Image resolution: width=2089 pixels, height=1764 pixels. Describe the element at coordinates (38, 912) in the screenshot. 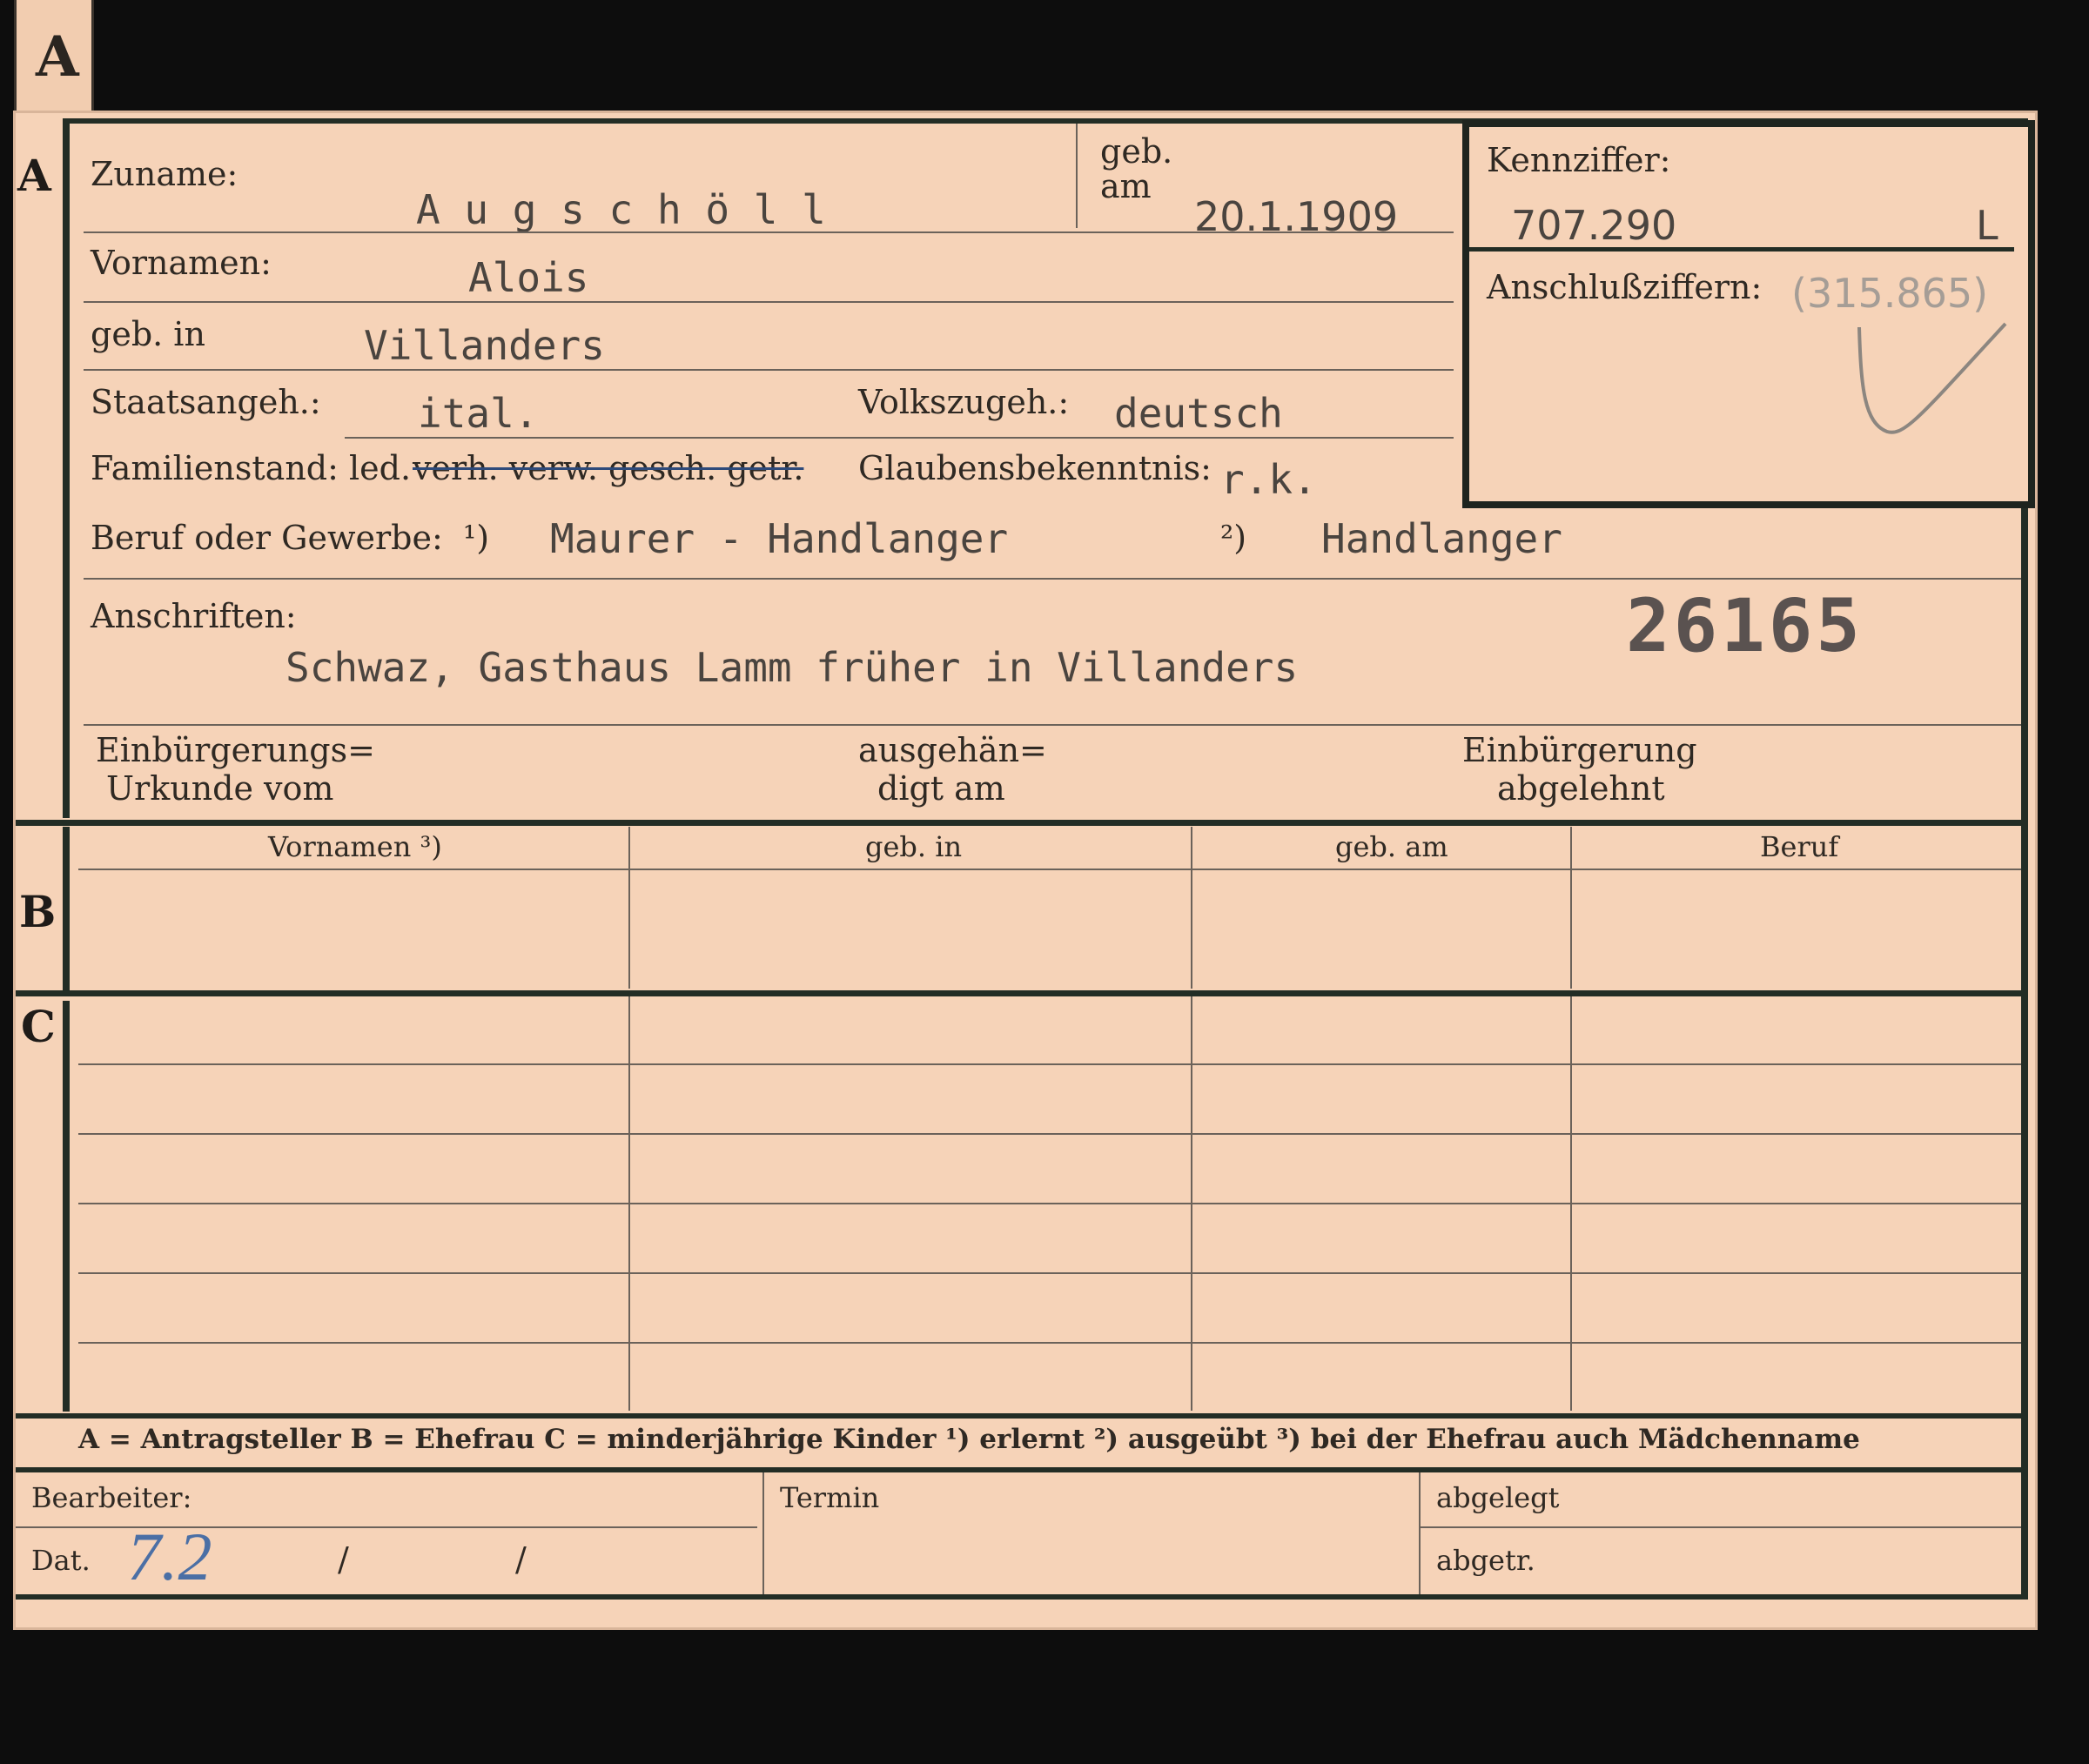

I see `section-letter-b: B` at that location.